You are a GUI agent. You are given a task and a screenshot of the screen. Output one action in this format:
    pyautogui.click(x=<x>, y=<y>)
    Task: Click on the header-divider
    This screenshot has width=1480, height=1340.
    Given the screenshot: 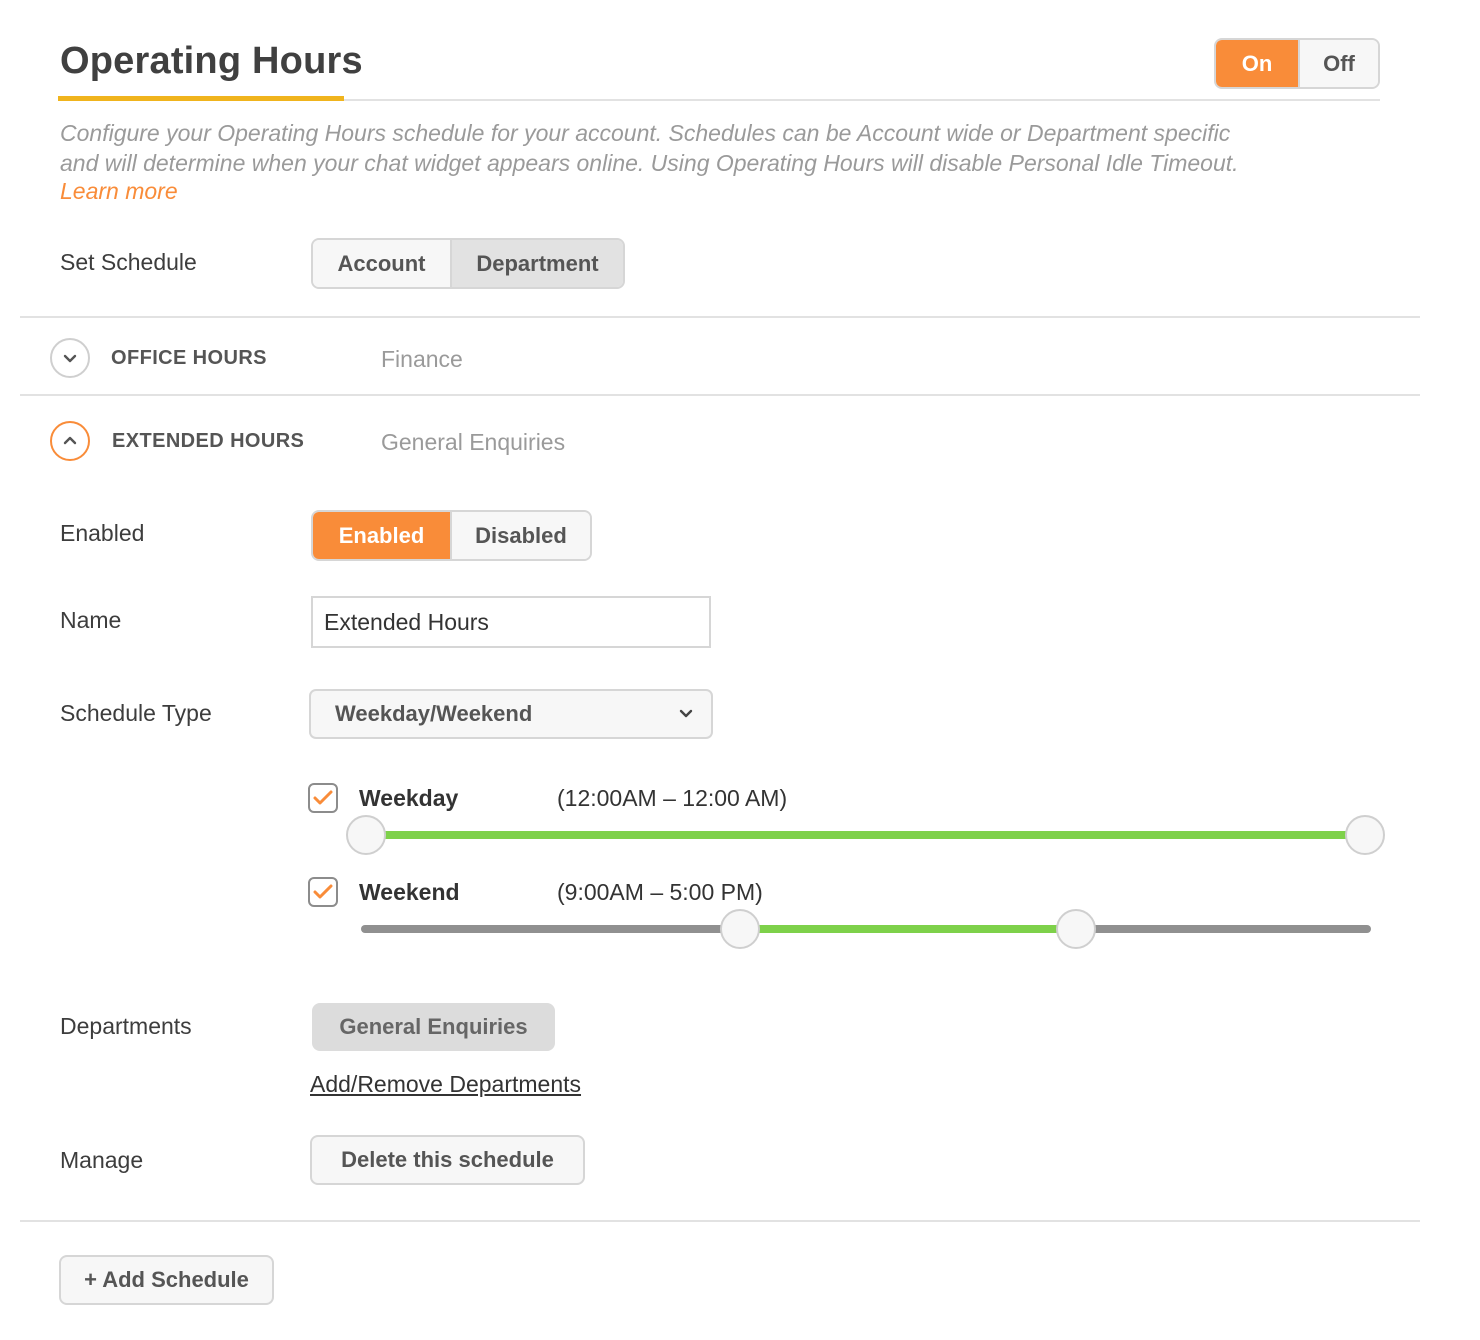 What is the action you would take?
    pyautogui.click(x=862, y=100)
    